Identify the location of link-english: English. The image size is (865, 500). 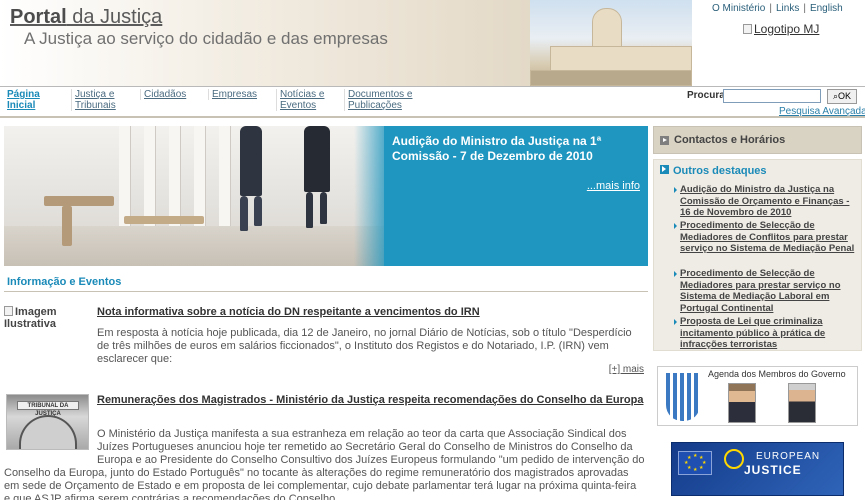
(826, 8).